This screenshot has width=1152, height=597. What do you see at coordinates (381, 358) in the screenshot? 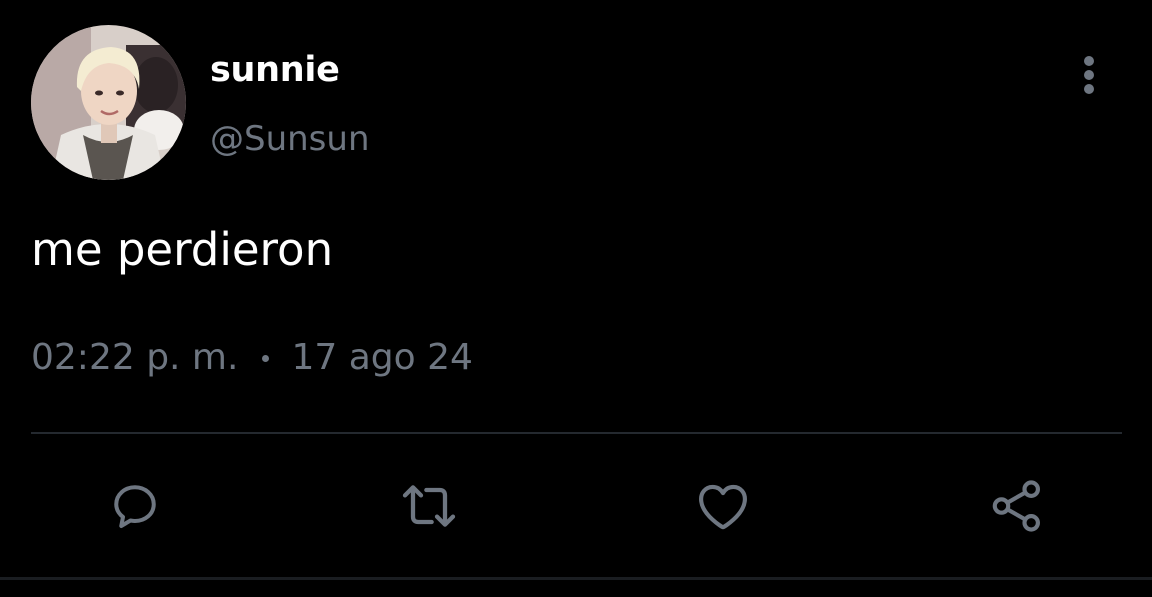
I see `tweet-date: 17 ago 24` at bounding box center [381, 358].